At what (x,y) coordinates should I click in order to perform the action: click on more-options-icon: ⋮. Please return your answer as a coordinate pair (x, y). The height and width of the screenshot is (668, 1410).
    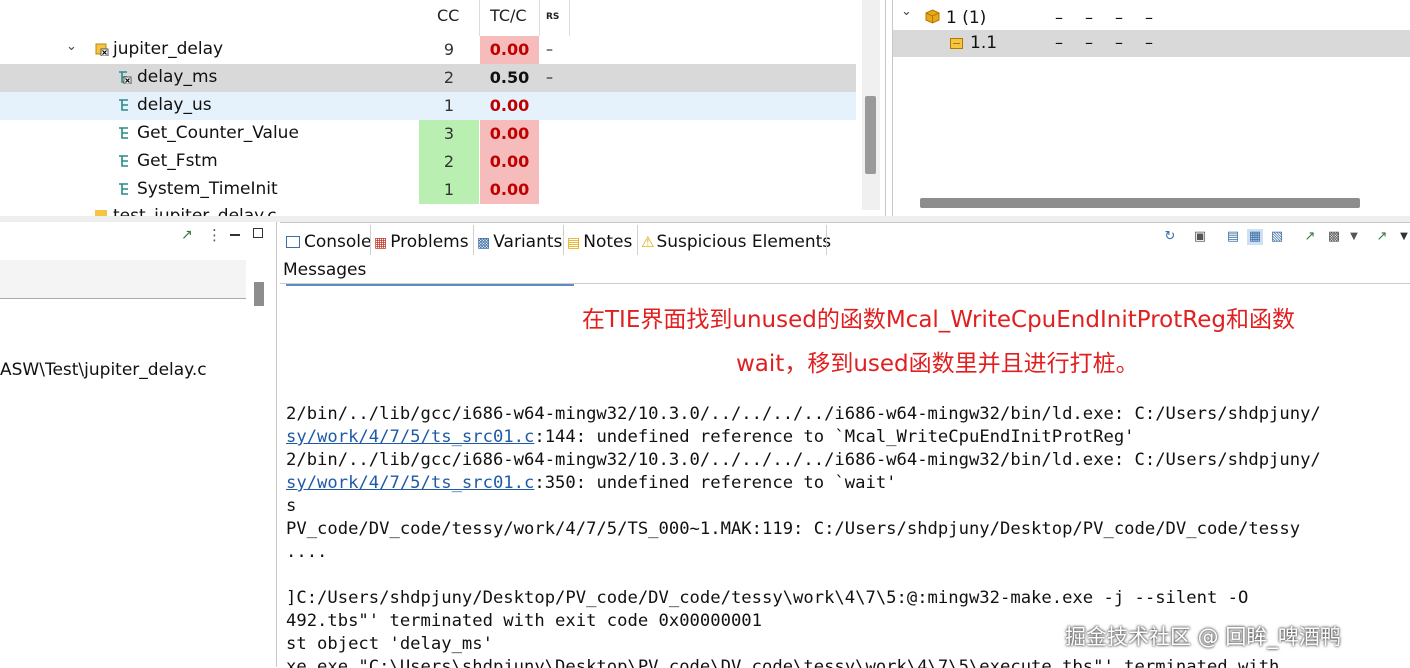
    Looking at the image, I should click on (214, 235).